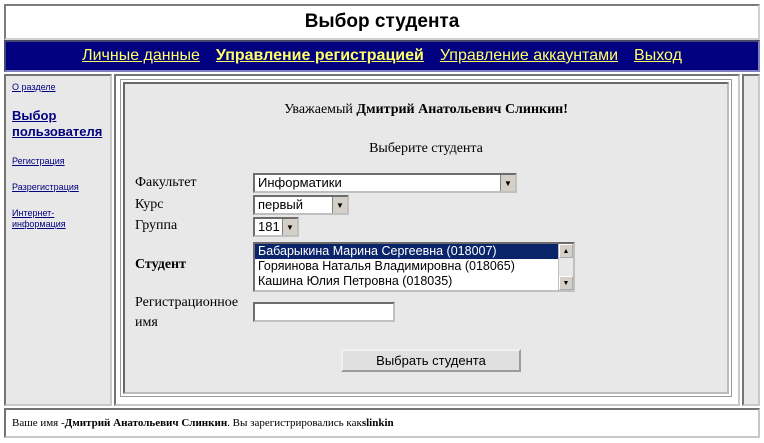  Describe the element at coordinates (281, 204) in the screenshot. I see `course-select-value: первый` at that location.